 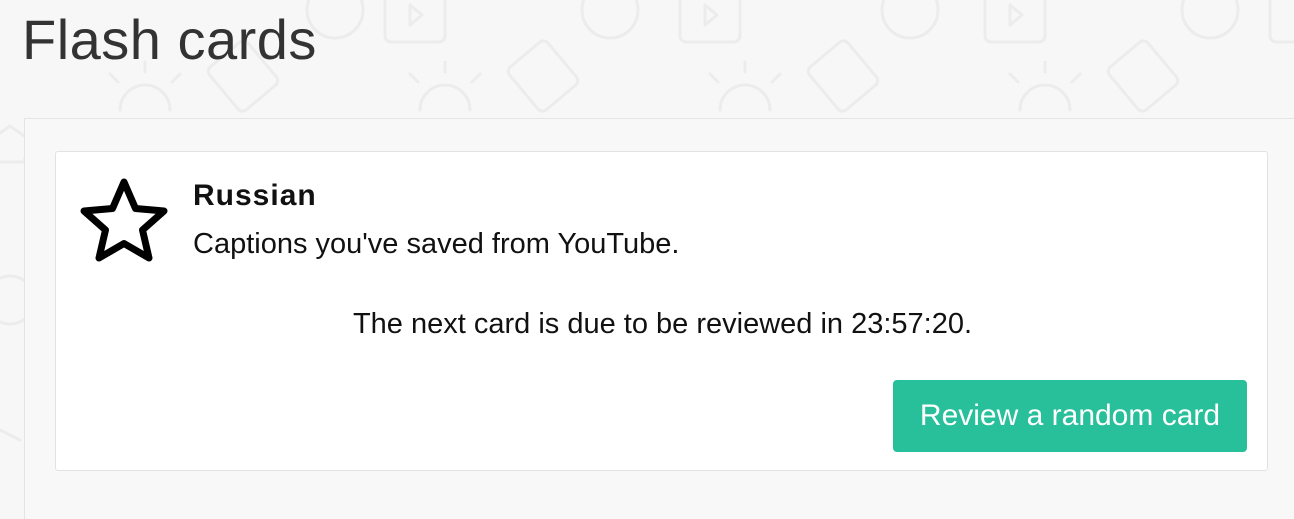 I want to click on star-icon, so click(x=124, y=221).